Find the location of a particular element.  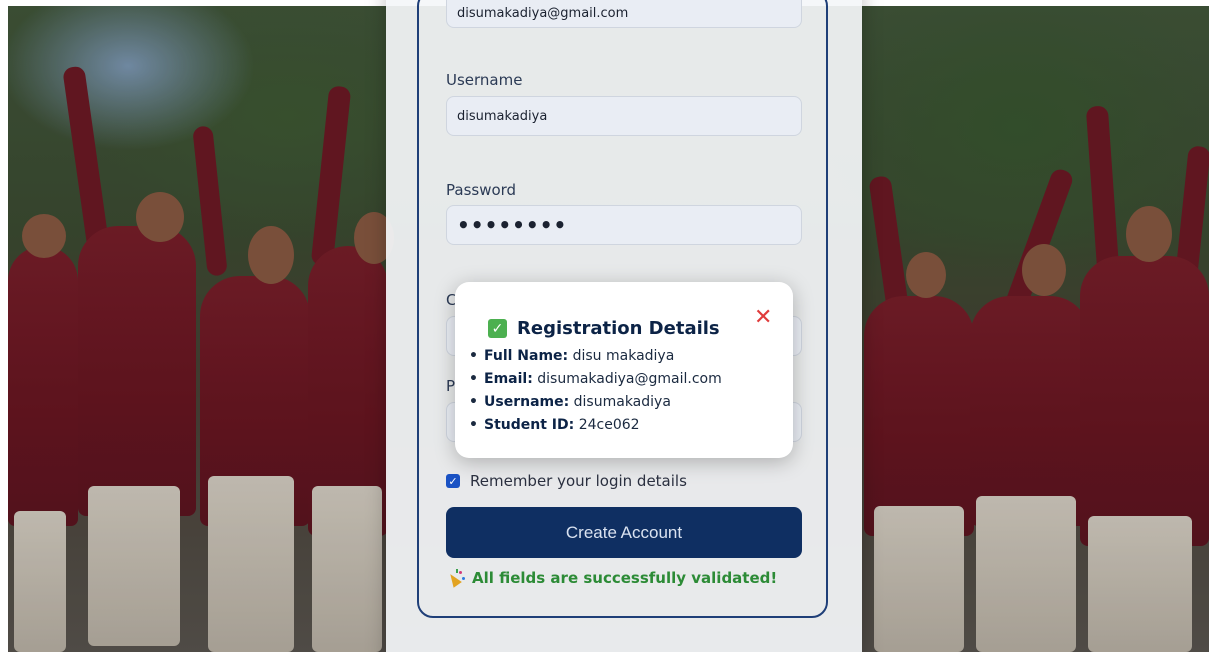

details-value: disu makadiya is located at coordinates (623, 356).